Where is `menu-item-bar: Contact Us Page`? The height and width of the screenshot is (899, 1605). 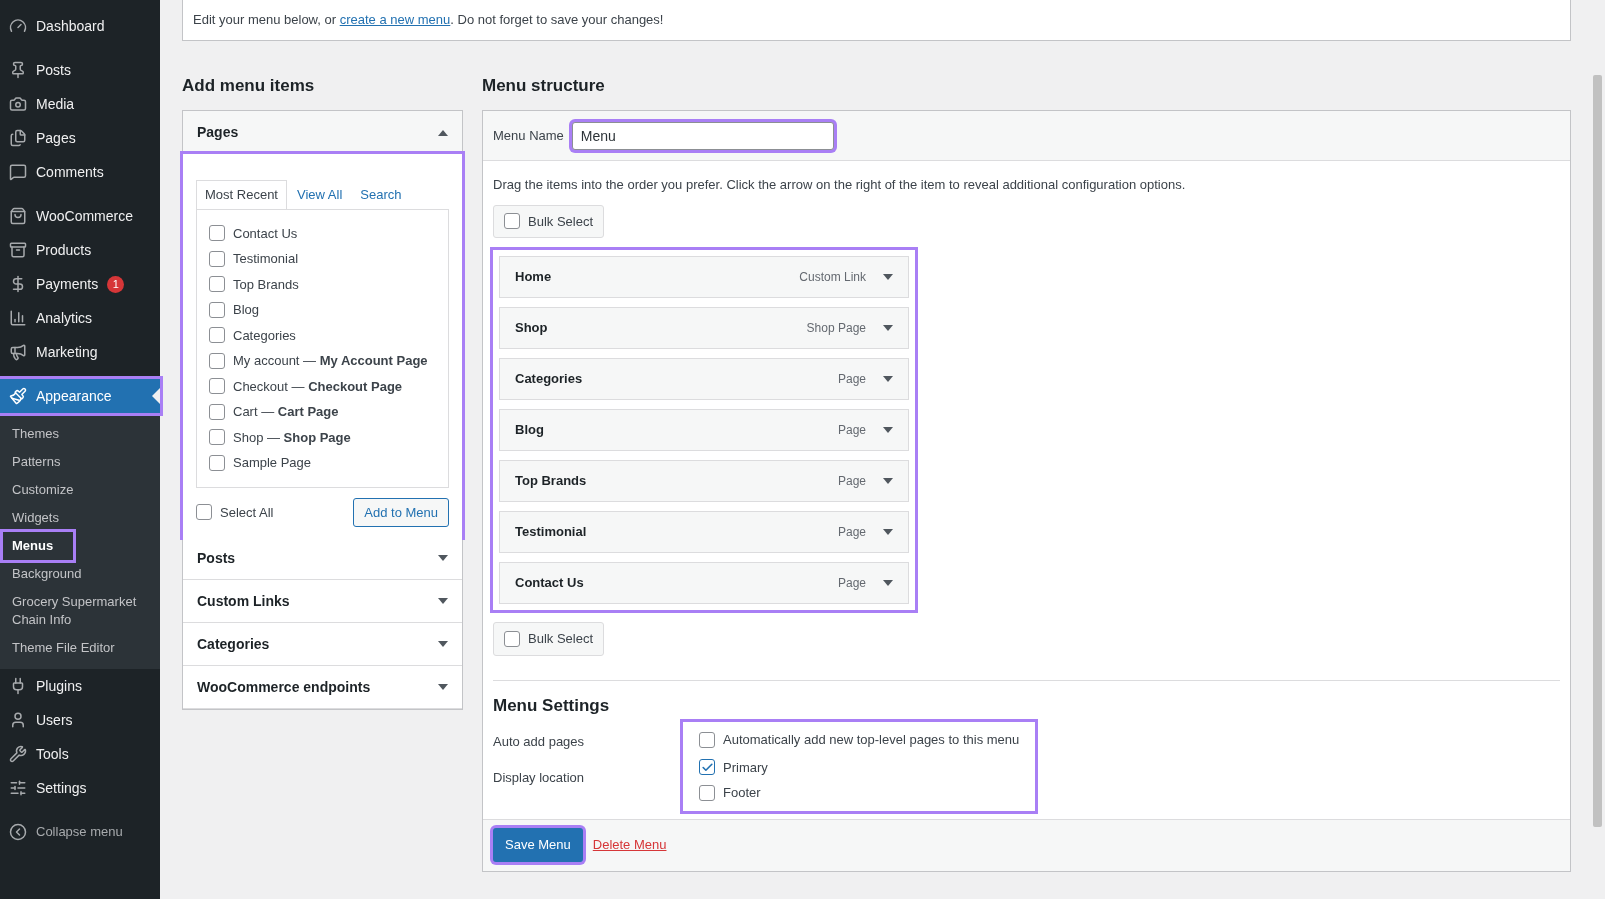 menu-item-bar: Contact Us Page is located at coordinates (704, 583).